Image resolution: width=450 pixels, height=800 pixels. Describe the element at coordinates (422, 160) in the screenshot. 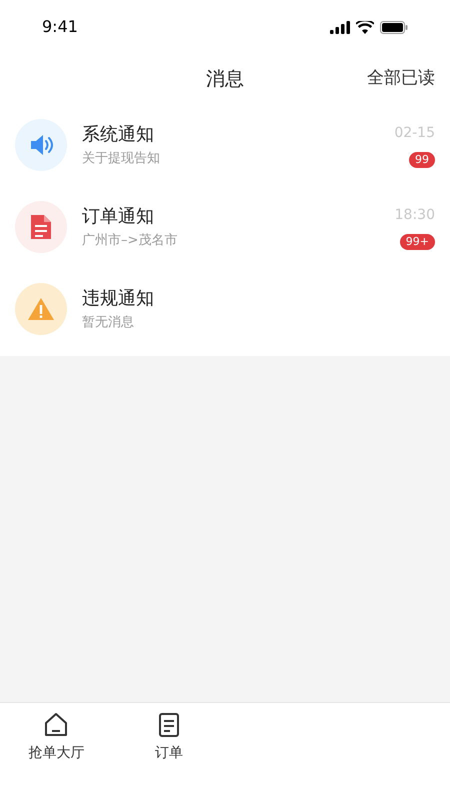

I see `unread-count: 99` at that location.